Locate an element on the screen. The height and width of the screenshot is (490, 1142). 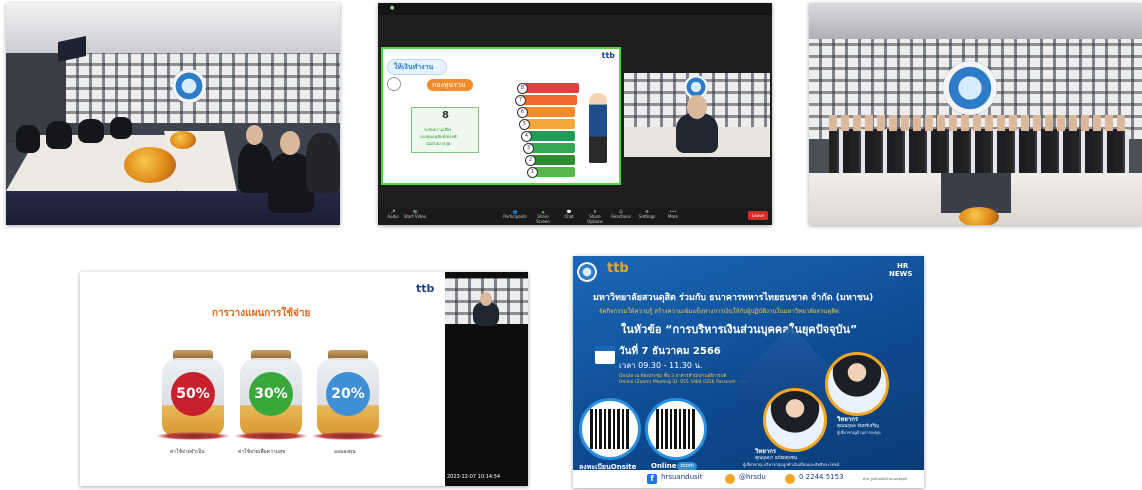
stair-number: 5 is located at coordinates (524, 124).